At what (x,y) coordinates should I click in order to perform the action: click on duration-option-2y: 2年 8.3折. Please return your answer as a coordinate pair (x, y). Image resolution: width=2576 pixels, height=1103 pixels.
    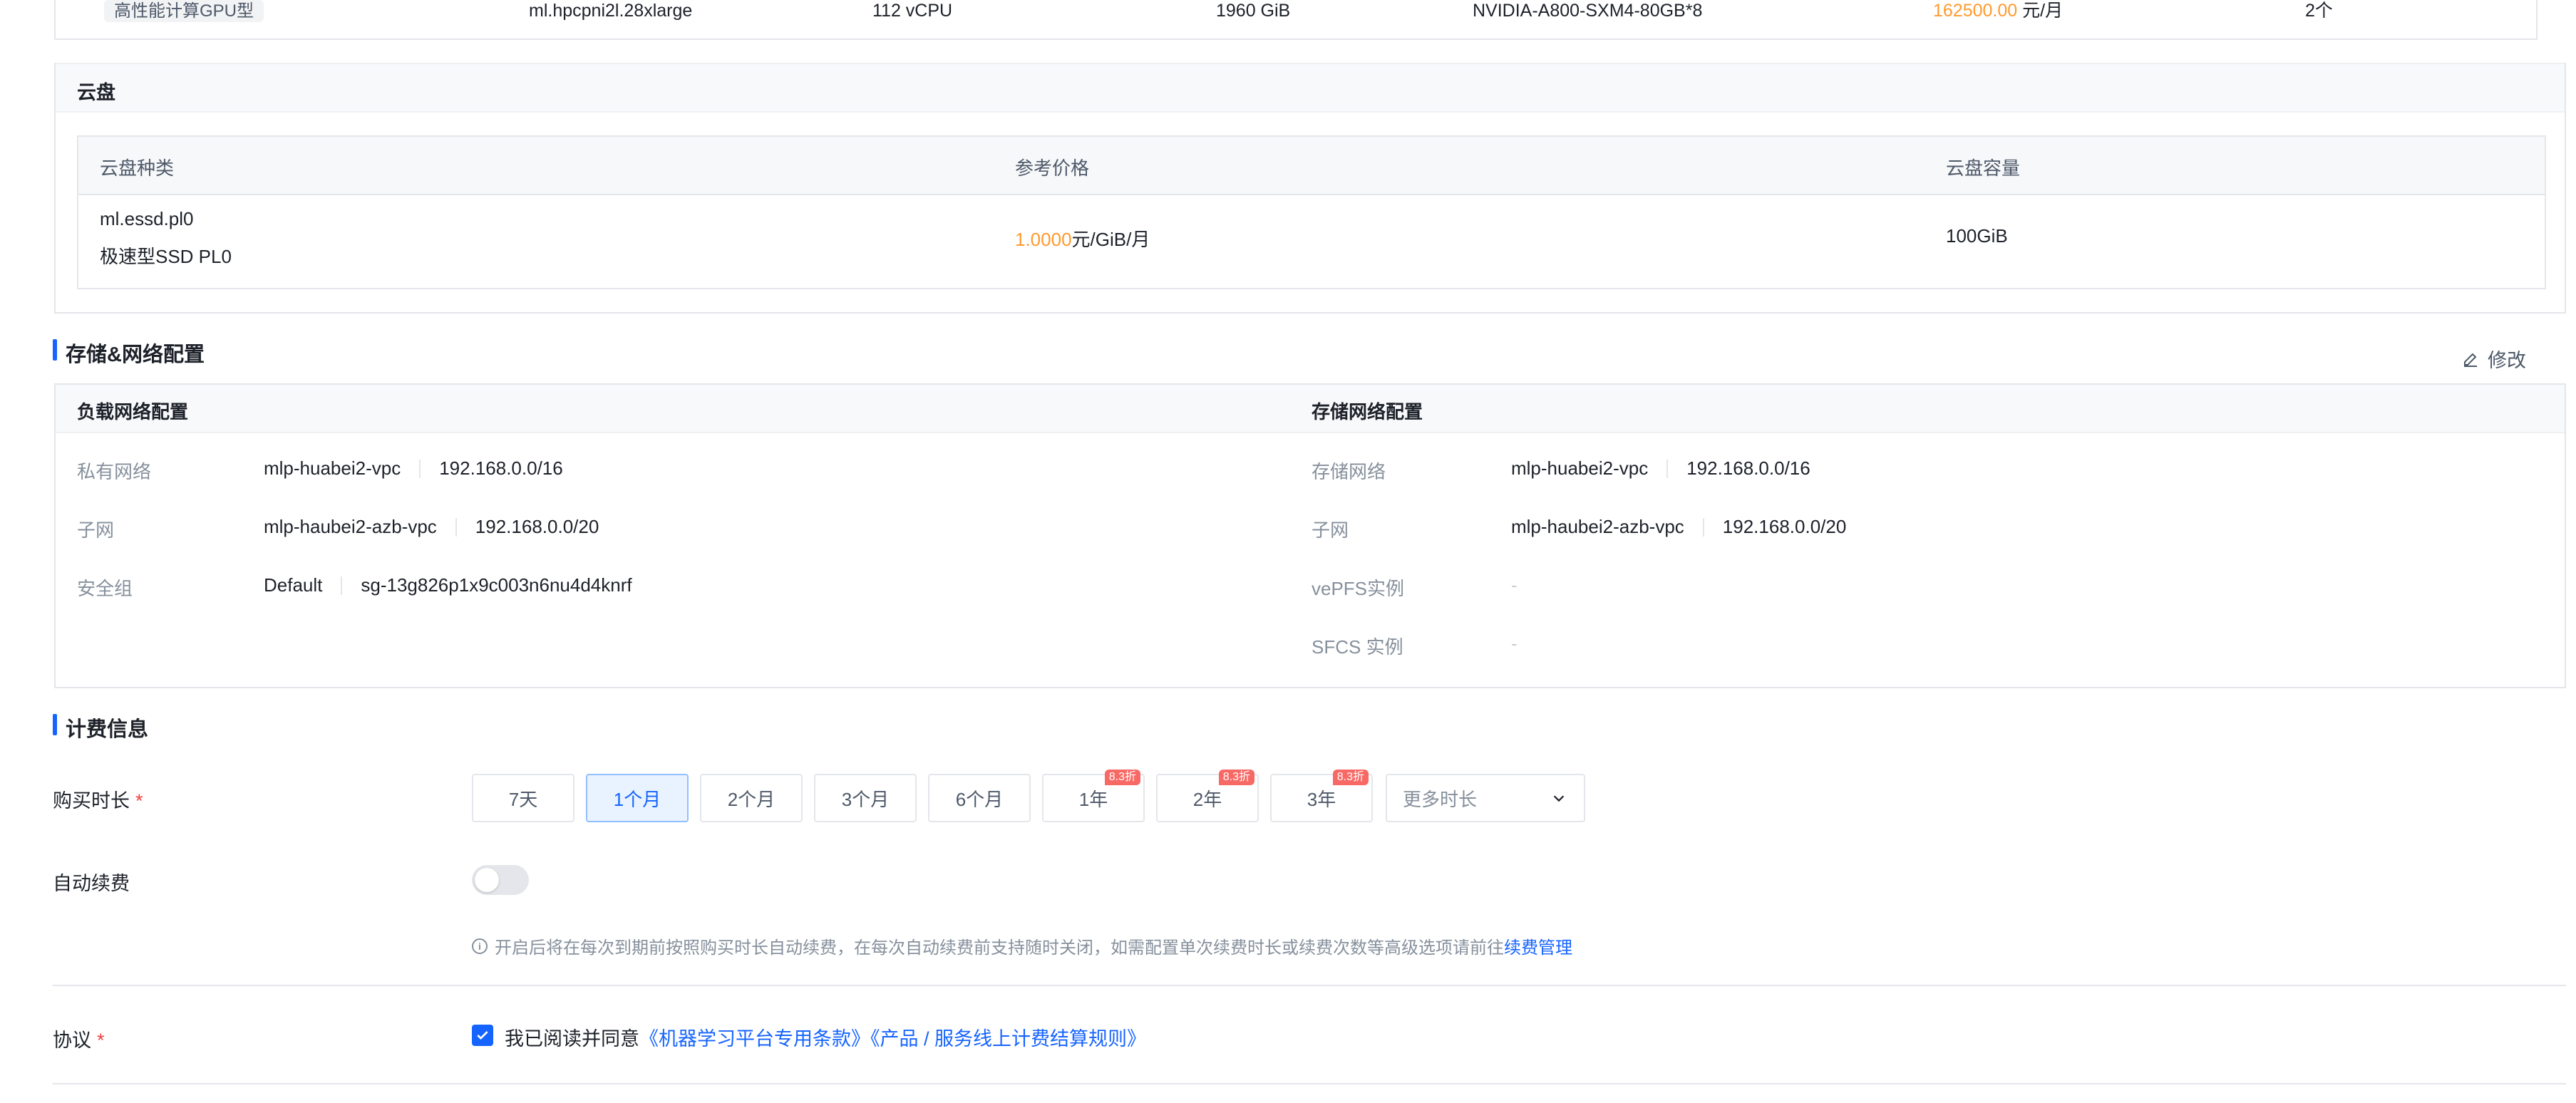
    Looking at the image, I should click on (1207, 796).